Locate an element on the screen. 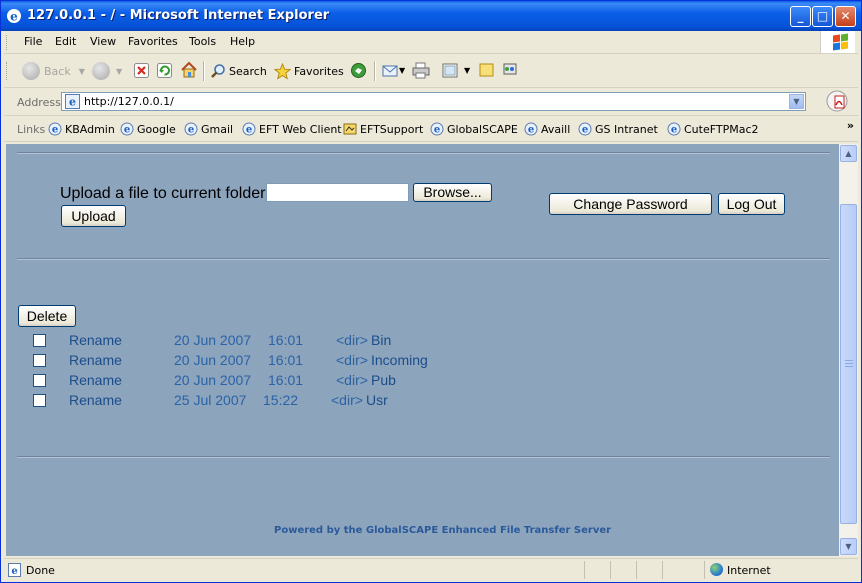  link-cuteftpmac2: e CuteFTPMac2 is located at coordinates (713, 129).